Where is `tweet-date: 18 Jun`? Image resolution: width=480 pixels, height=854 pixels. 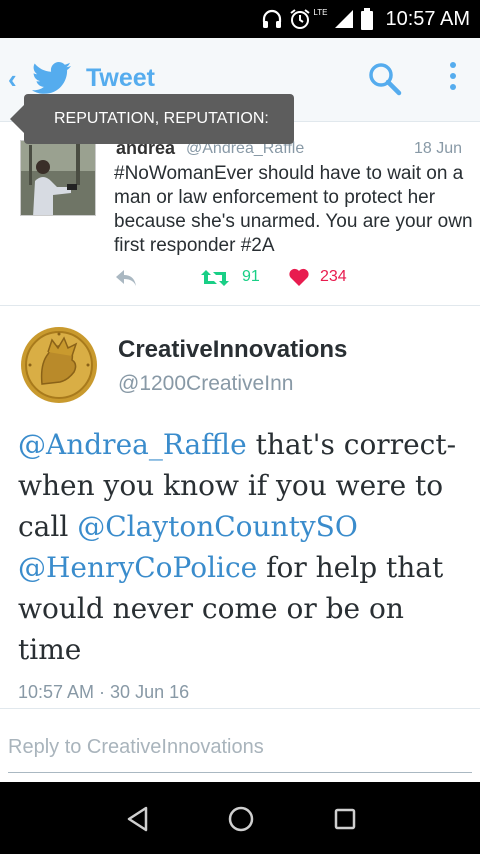 tweet-date: 18 Jun is located at coordinates (437, 148).